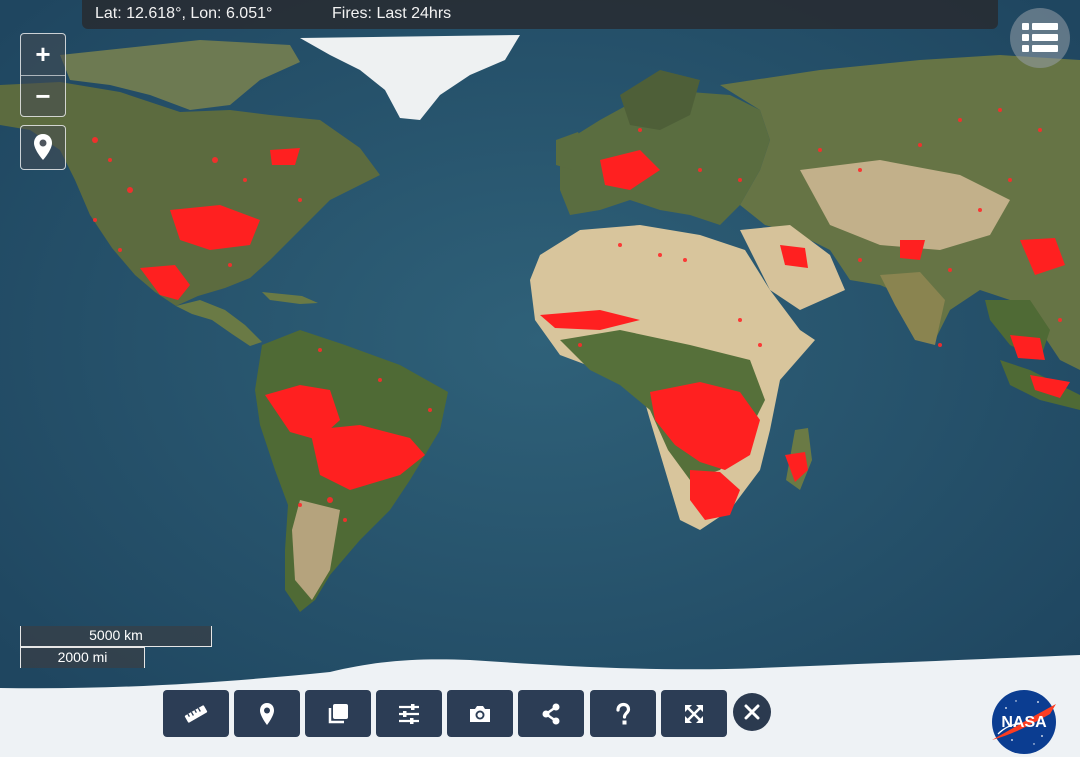  I want to click on layer-list-button, so click(1040, 38).